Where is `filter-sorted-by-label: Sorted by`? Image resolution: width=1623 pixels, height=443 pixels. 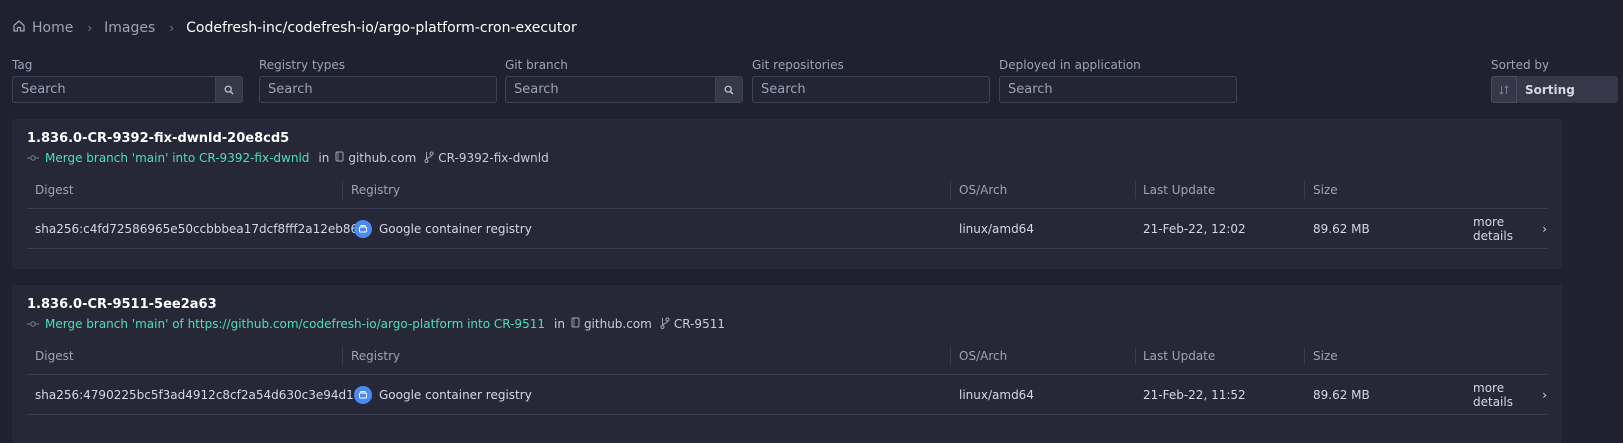
filter-sorted-by-label: Sorted by is located at coordinates (1520, 65).